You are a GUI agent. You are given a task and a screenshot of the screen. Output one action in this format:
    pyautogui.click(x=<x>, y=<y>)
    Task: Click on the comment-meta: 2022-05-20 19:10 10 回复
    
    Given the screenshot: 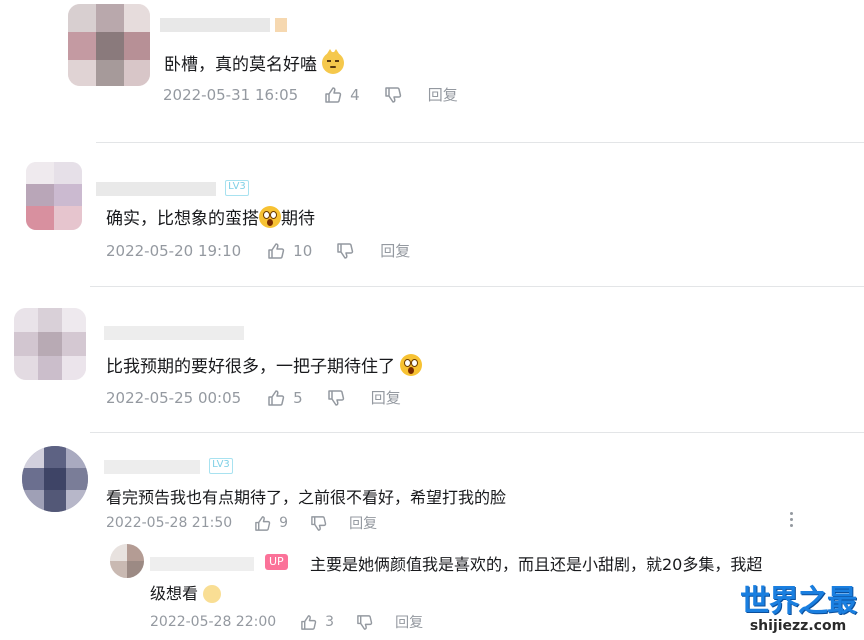 What is the action you would take?
    pyautogui.click(x=258, y=250)
    